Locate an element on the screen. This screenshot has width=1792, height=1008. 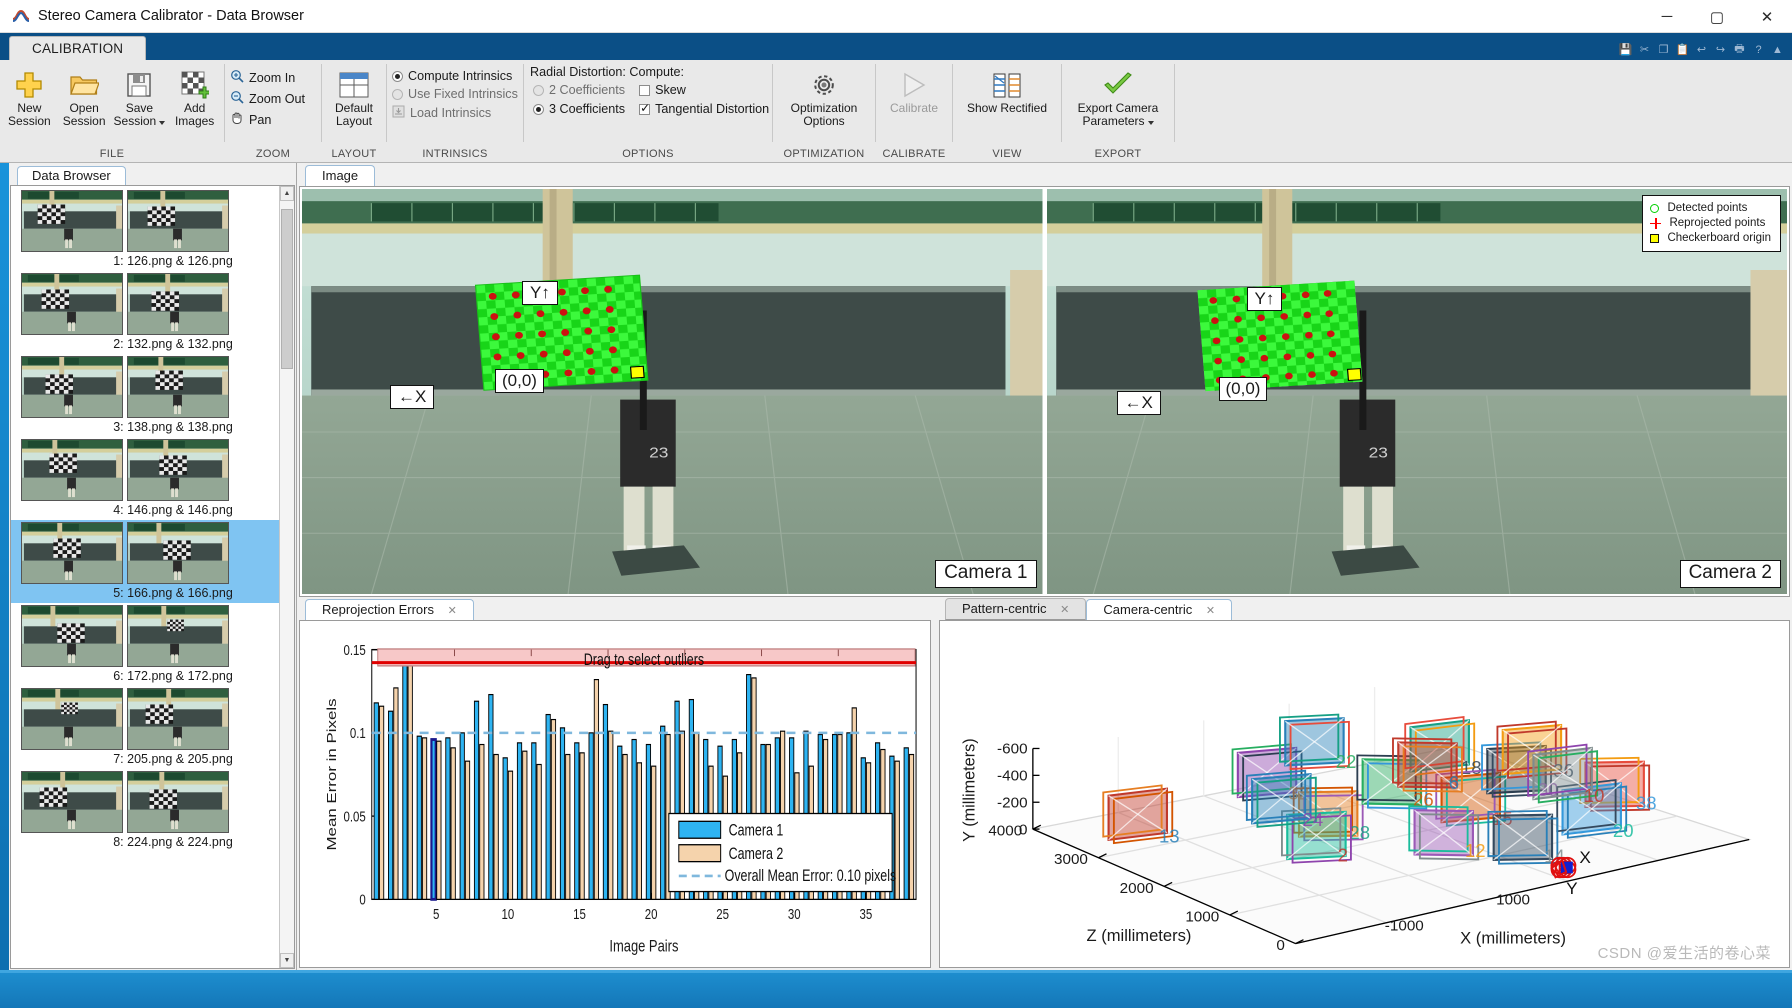
open-session-button: Open Session is located at coordinates (84, 97).